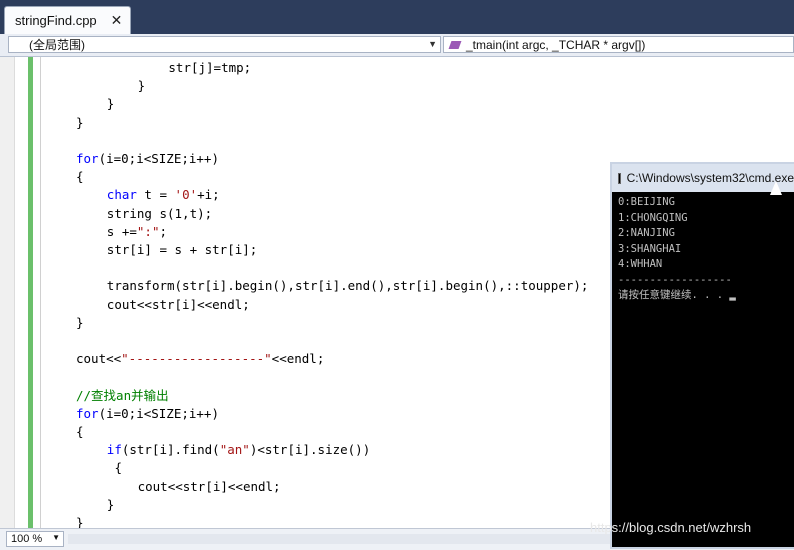 The width and height of the screenshot is (794, 550). Describe the element at coordinates (155, 195) in the screenshot. I see `code-text: t =` at that location.